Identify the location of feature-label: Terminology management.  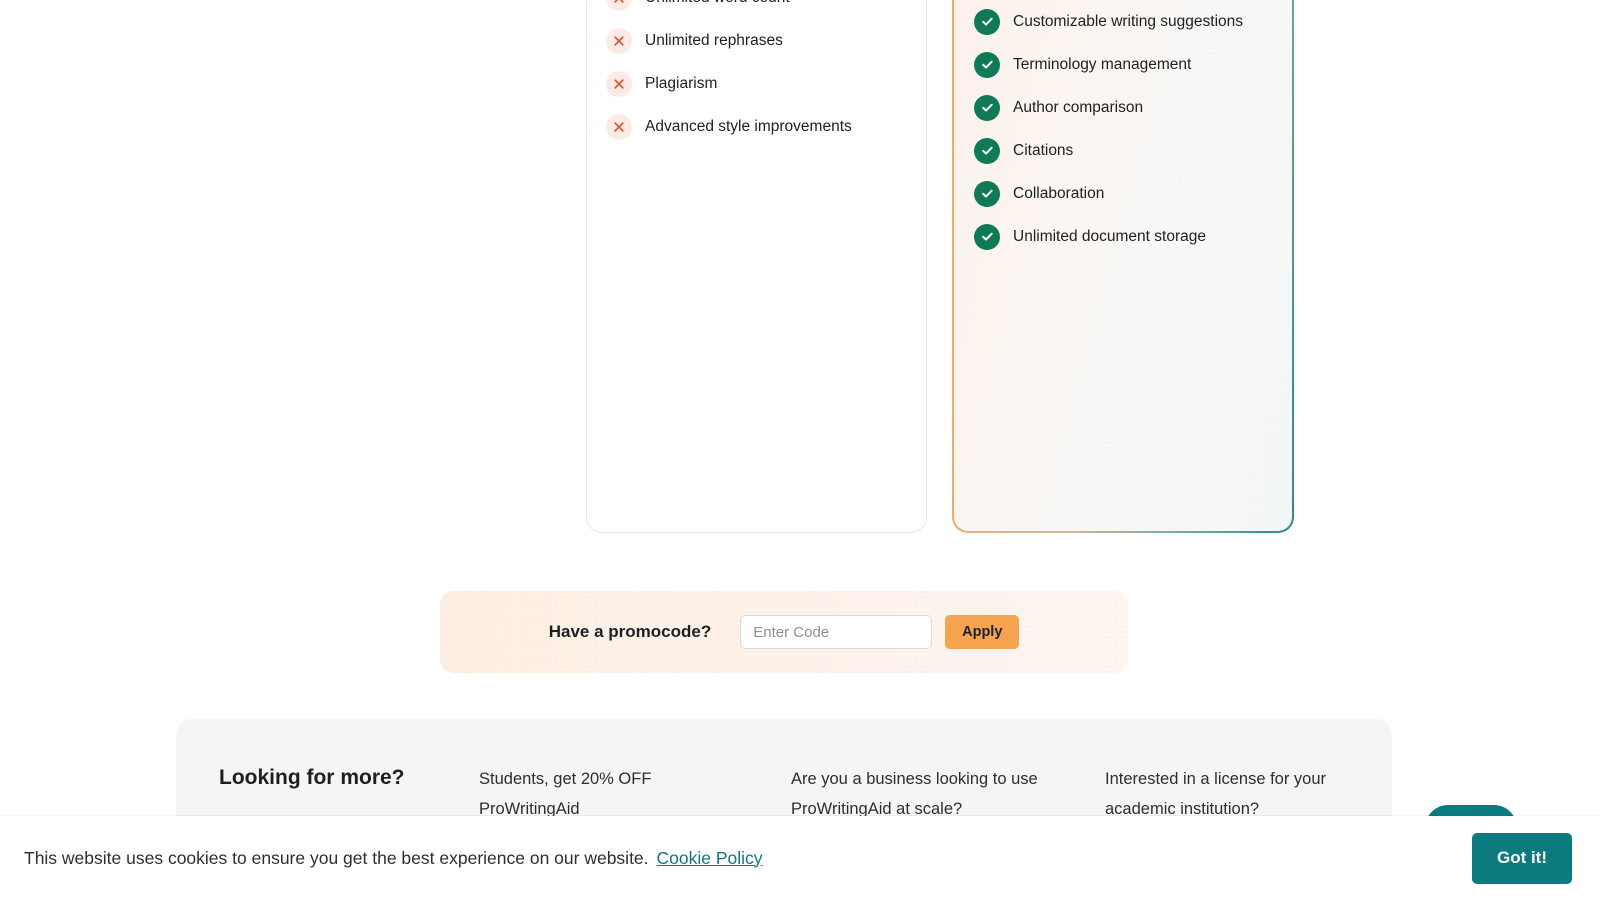
(1102, 64).